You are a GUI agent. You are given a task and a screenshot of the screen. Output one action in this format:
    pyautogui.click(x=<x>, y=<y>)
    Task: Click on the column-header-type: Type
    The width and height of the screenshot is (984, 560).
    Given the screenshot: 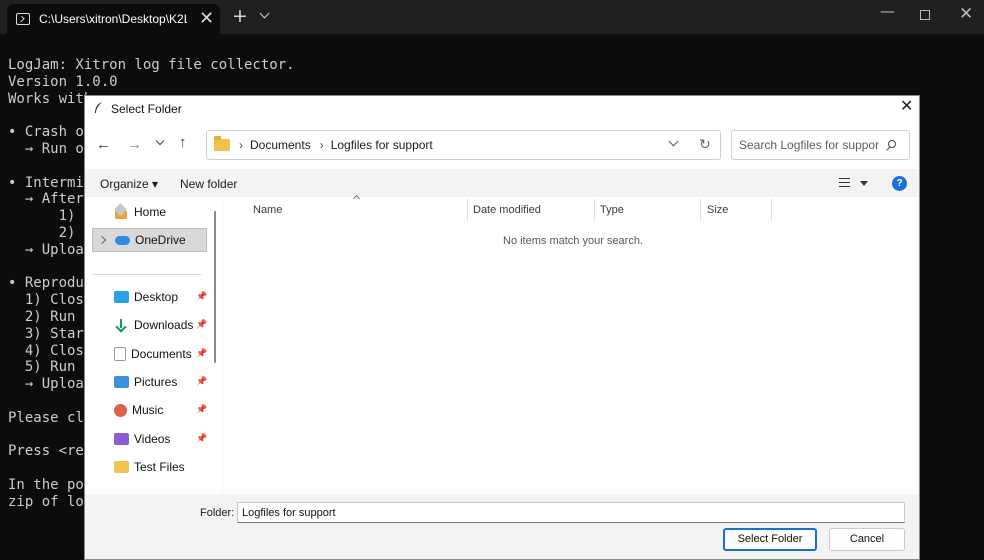 What is the action you would take?
    pyautogui.click(x=612, y=210)
    